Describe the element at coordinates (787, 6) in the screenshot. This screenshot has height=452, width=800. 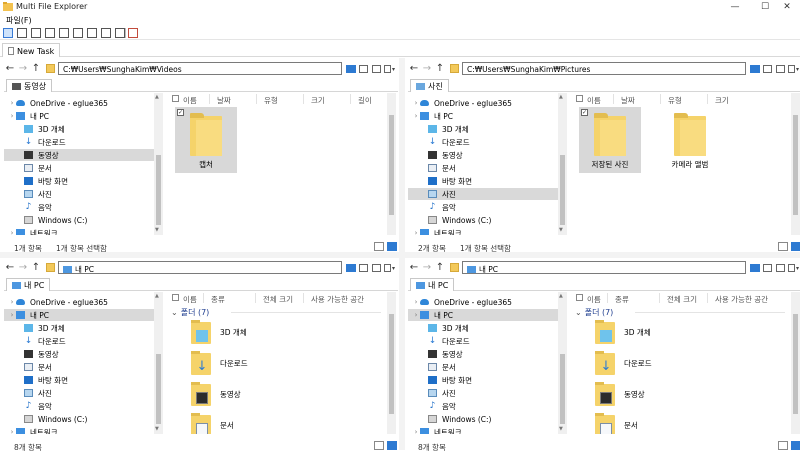
I see `close-button: ✕` at that location.